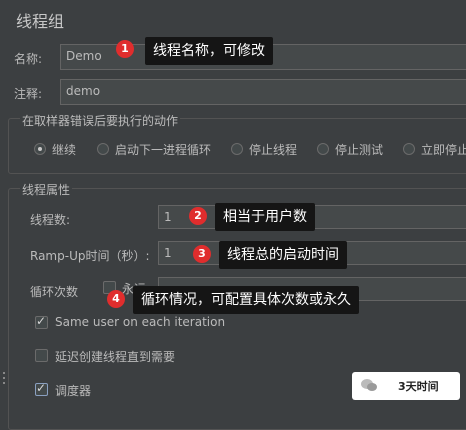 The image size is (466, 430). What do you see at coordinates (163, 150) in the screenshot?
I see `radio-label: 启动下一进程循环` at bounding box center [163, 150].